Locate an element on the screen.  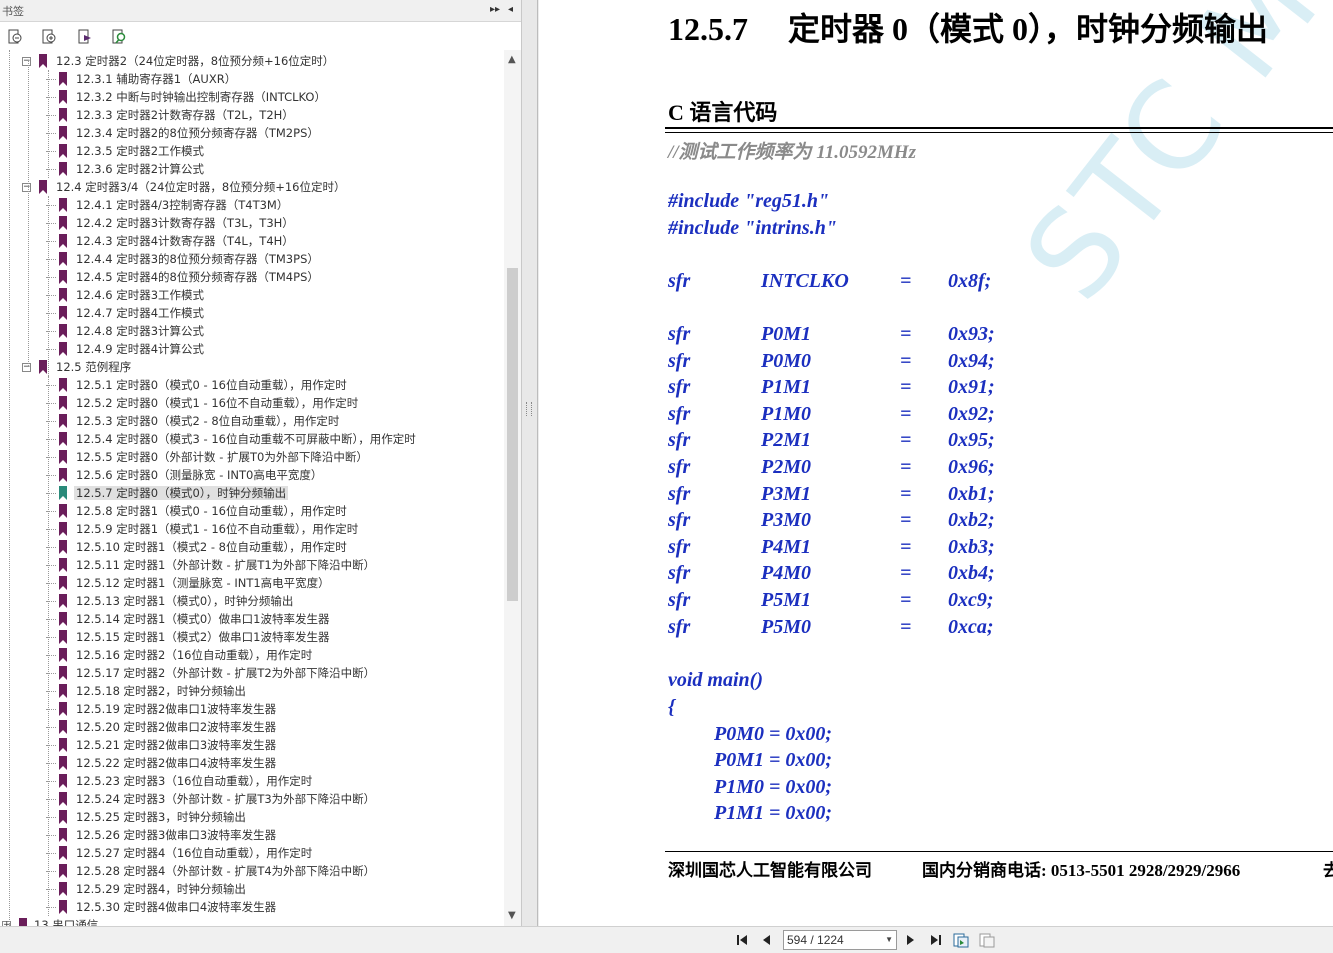
bookmark-item: 12.4.3 定时器4计数寄存器（T4L，T4H） is located at coordinates (252, 241).